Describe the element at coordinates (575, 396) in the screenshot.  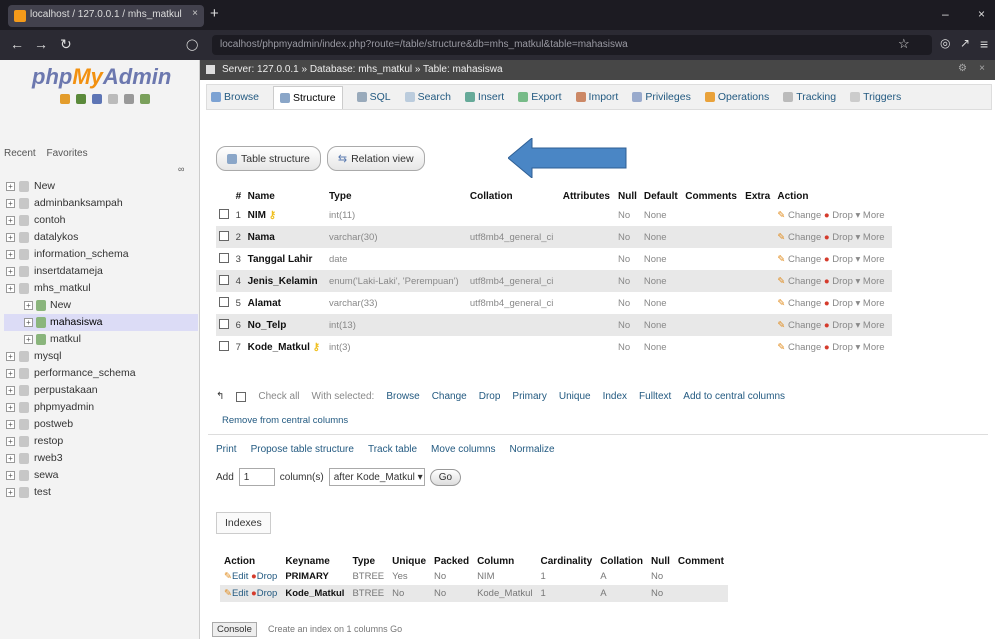
I see `bulk-unique-button: Unique` at that location.